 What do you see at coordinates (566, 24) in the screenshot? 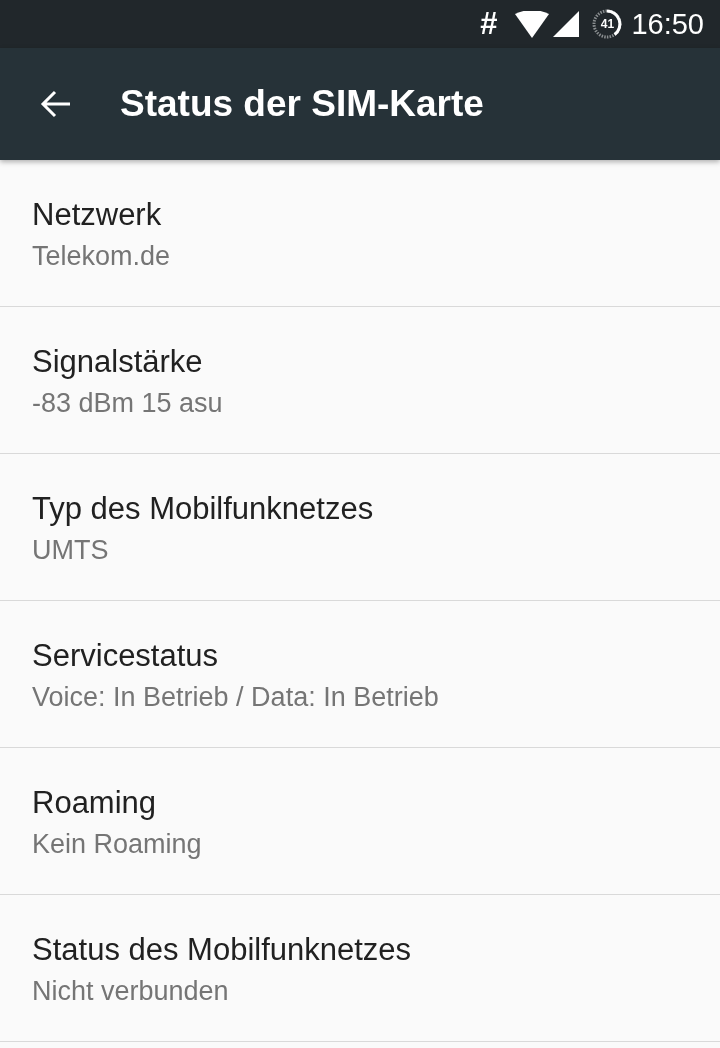
I see `signal-icon` at bounding box center [566, 24].